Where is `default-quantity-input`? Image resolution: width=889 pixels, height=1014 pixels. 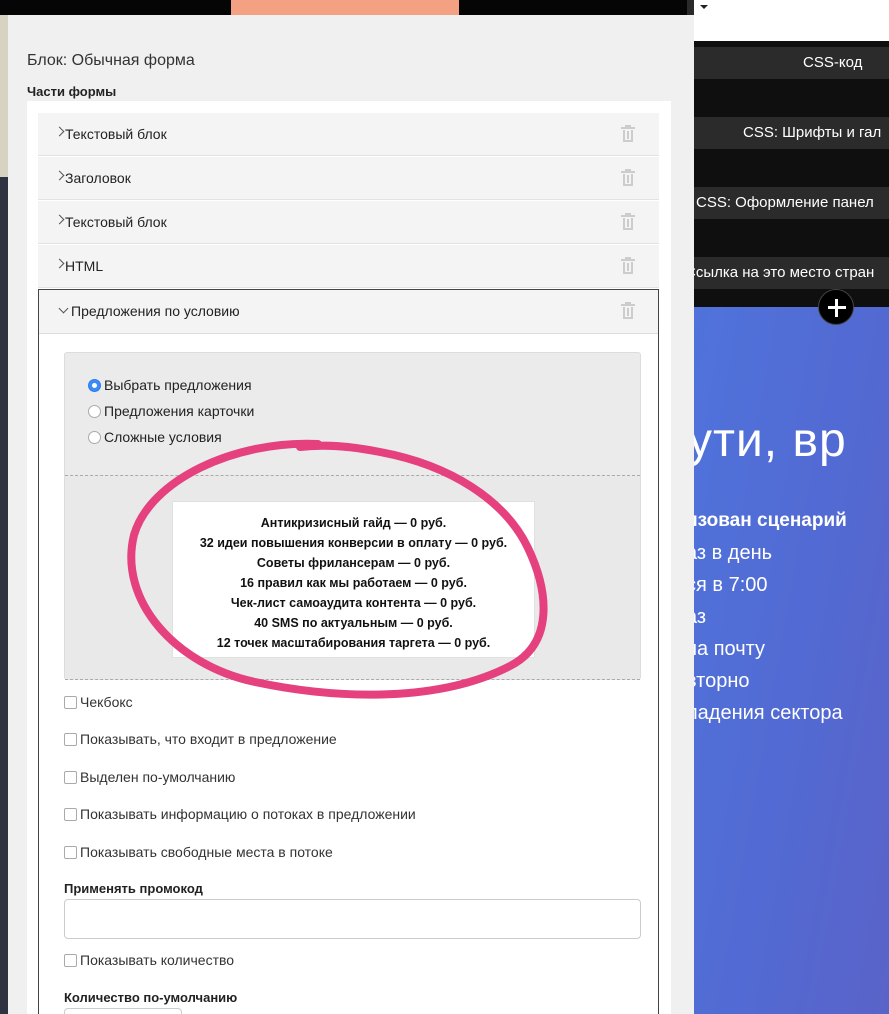
default-quantity-input is located at coordinates (123, 1011).